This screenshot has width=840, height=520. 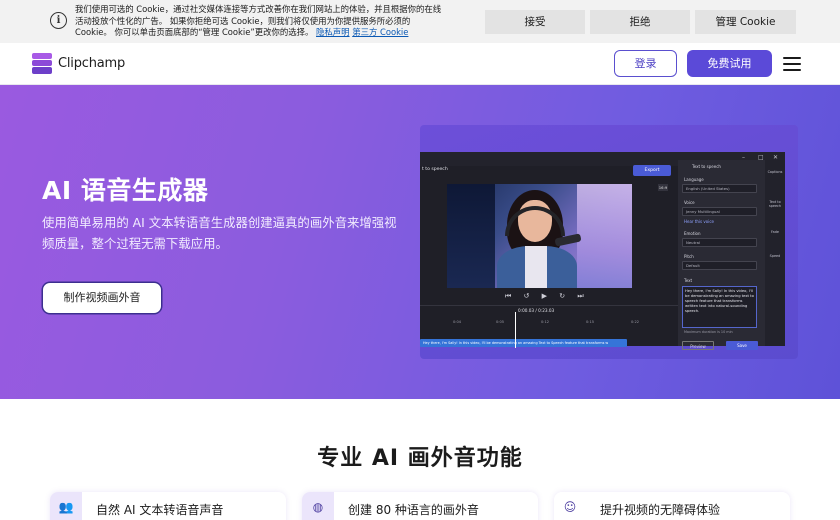 What do you see at coordinates (689, 202) in the screenshot?
I see `voice-label: Voice` at bounding box center [689, 202].